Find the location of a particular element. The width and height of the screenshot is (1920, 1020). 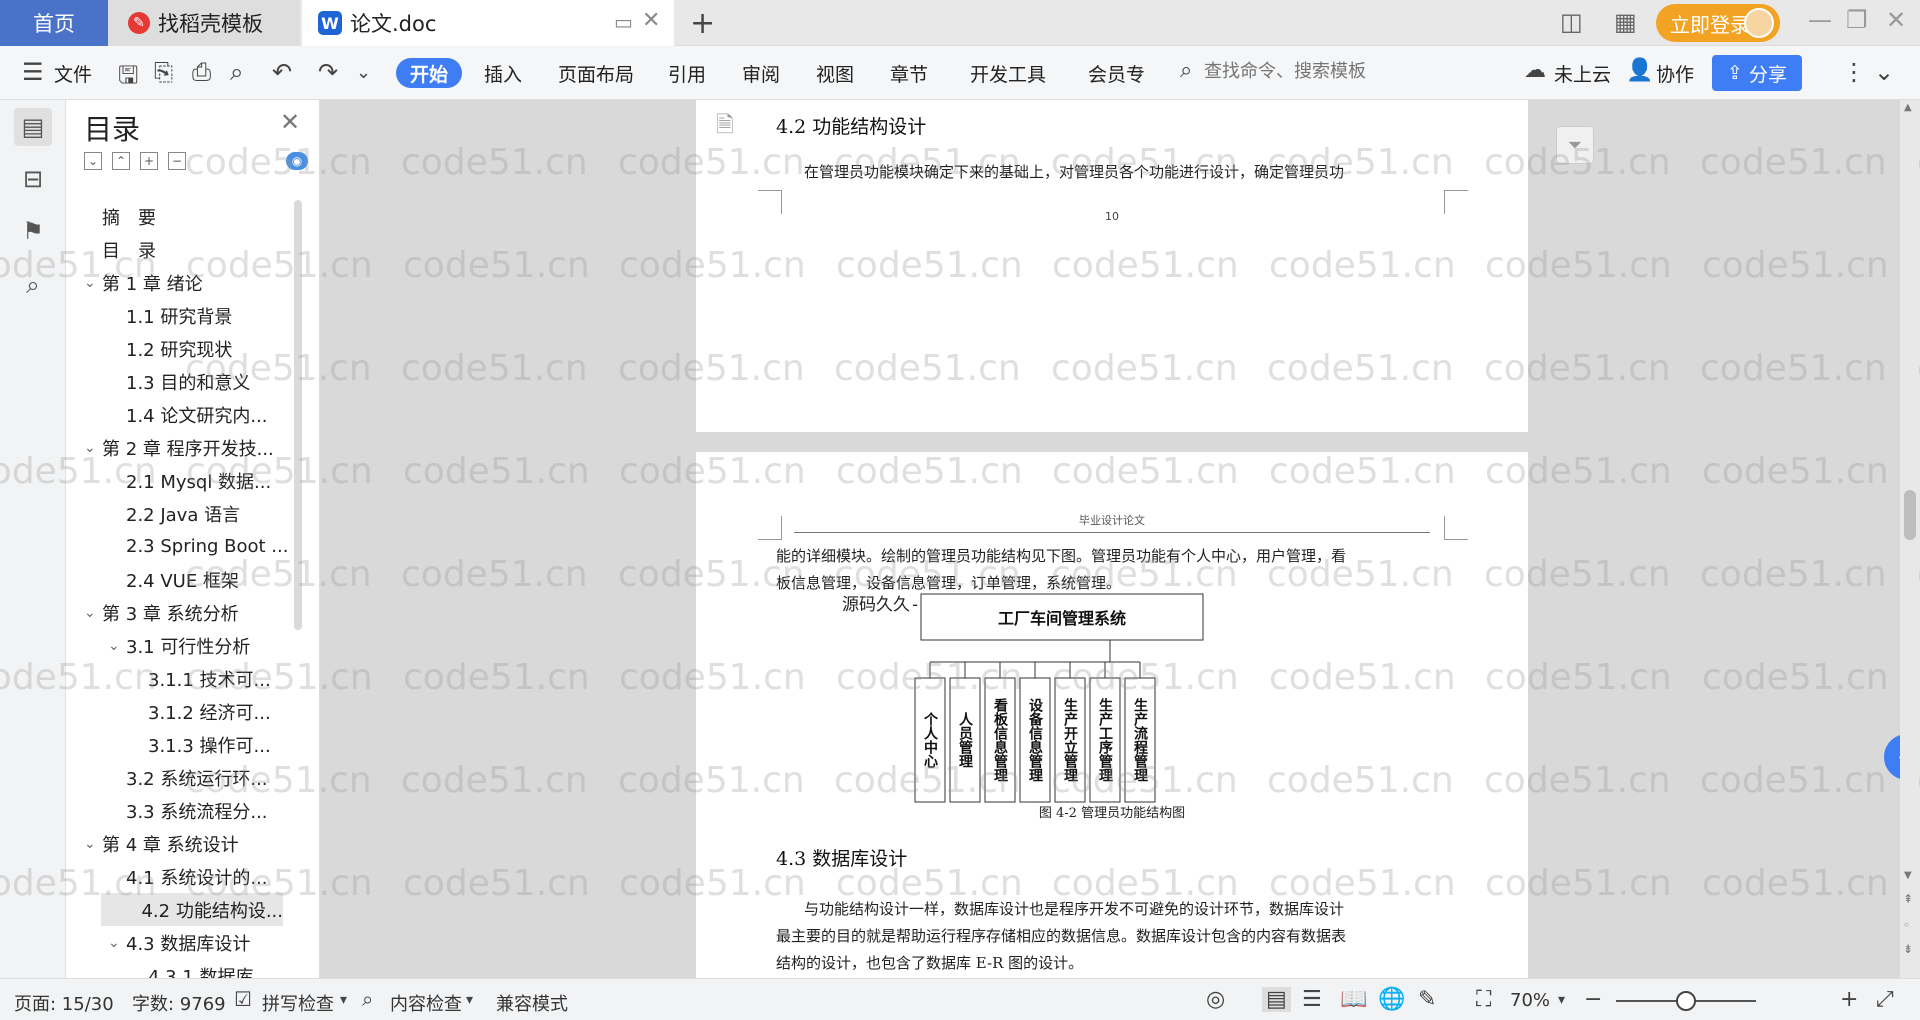

remove-heading-icon: − is located at coordinates (177, 161).